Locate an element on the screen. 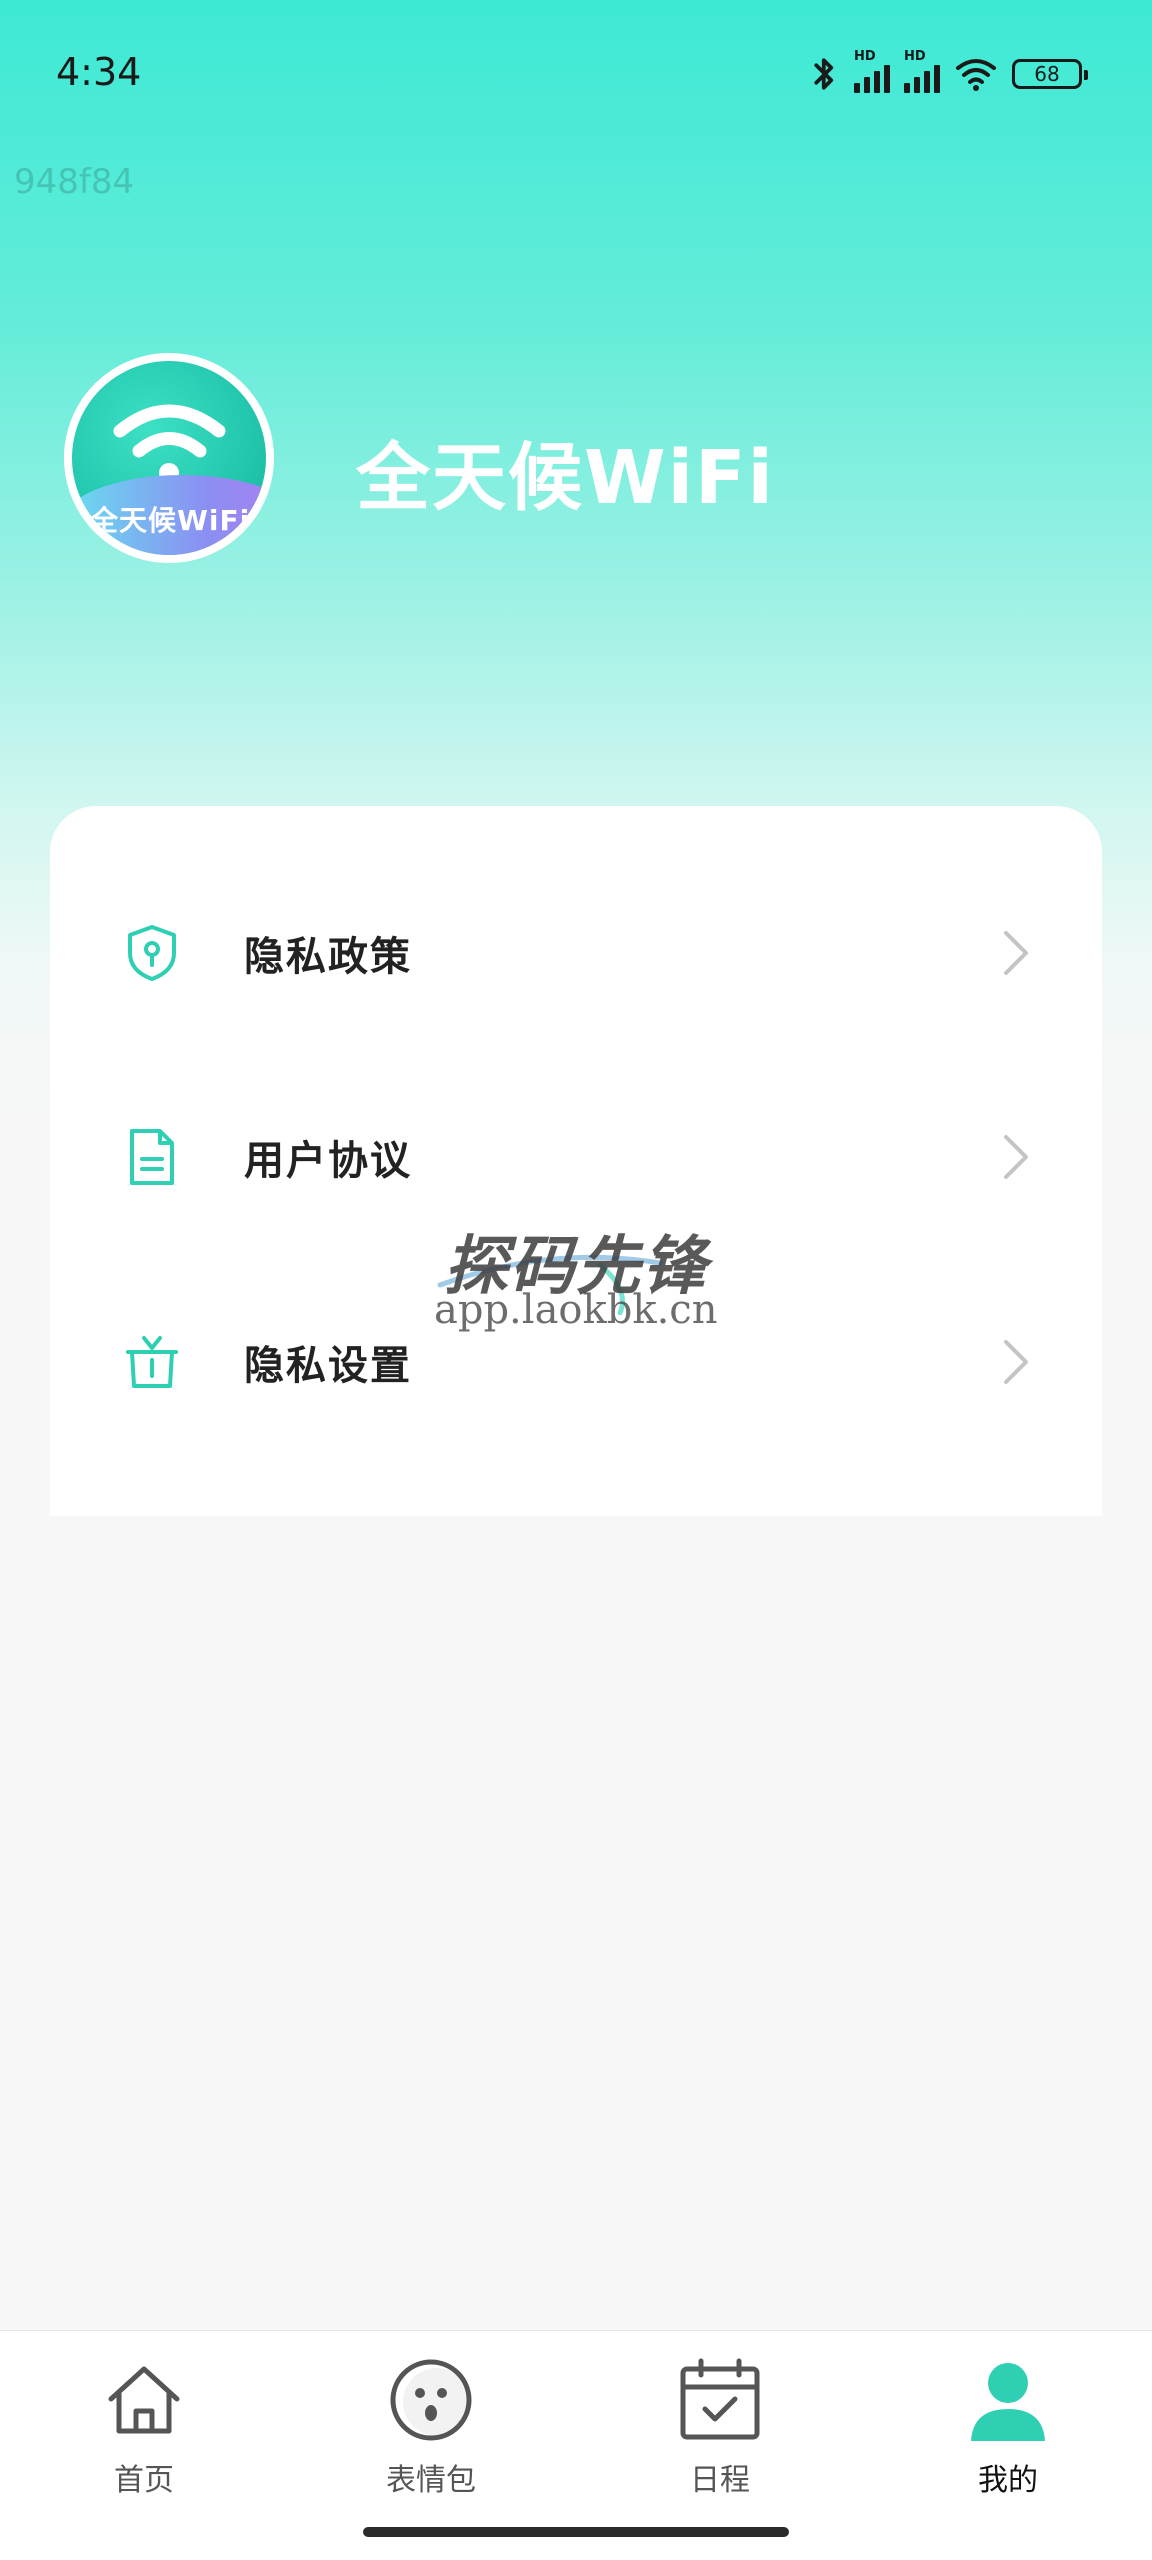 This screenshot has height=2560, width=1152. build-id-label: 948f84 is located at coordinates (74, 182).